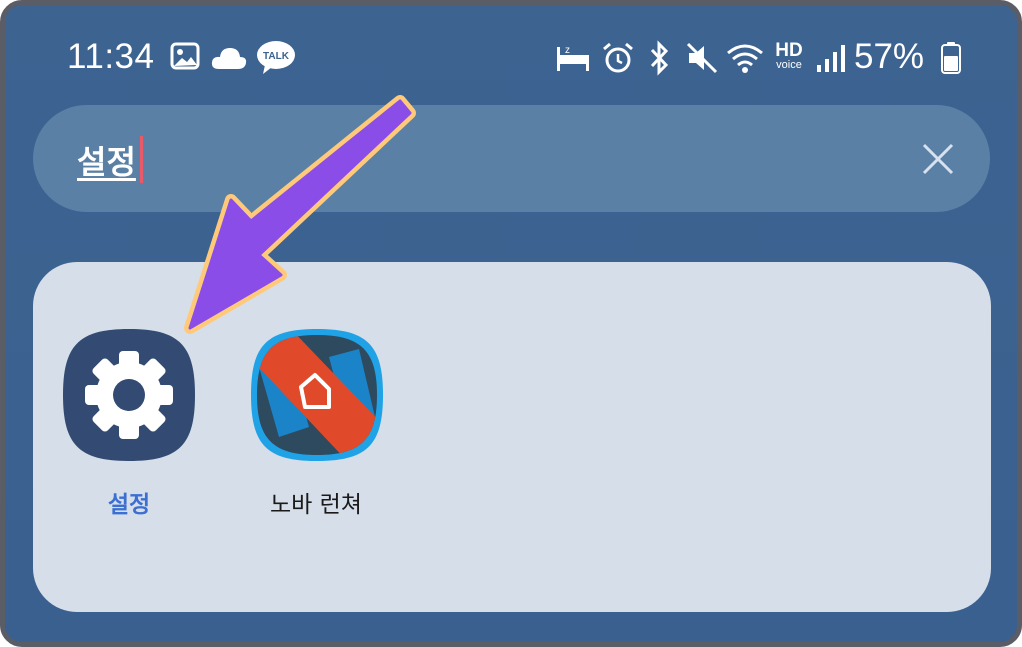  What do you see at coordinates (229, 58) in the screenshot?
I see `cloud-icon` at bounding box center [229, 58].